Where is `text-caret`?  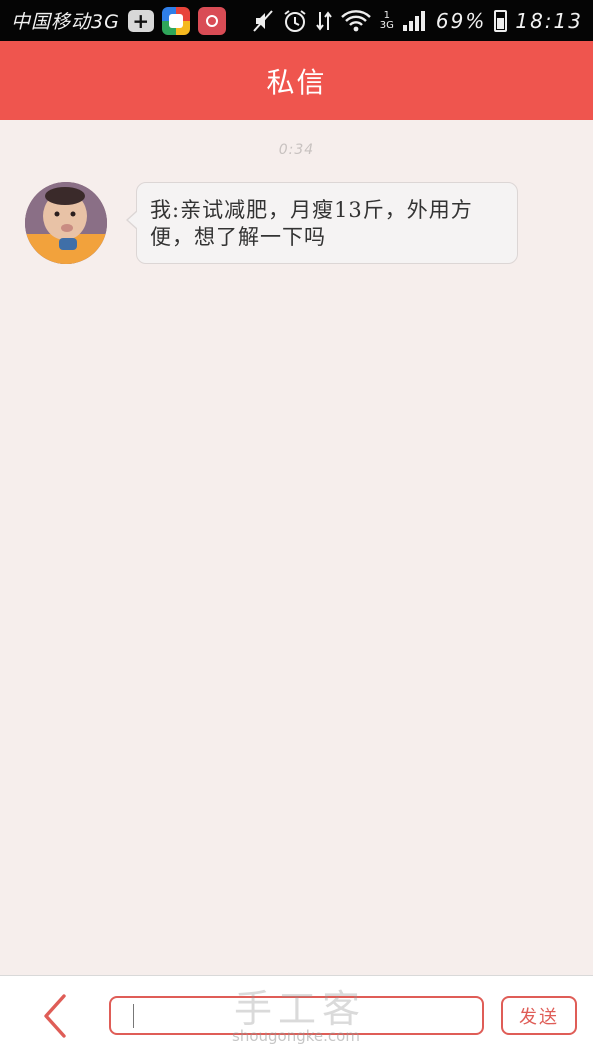
text-caret is located at coordinates (133, 1016).